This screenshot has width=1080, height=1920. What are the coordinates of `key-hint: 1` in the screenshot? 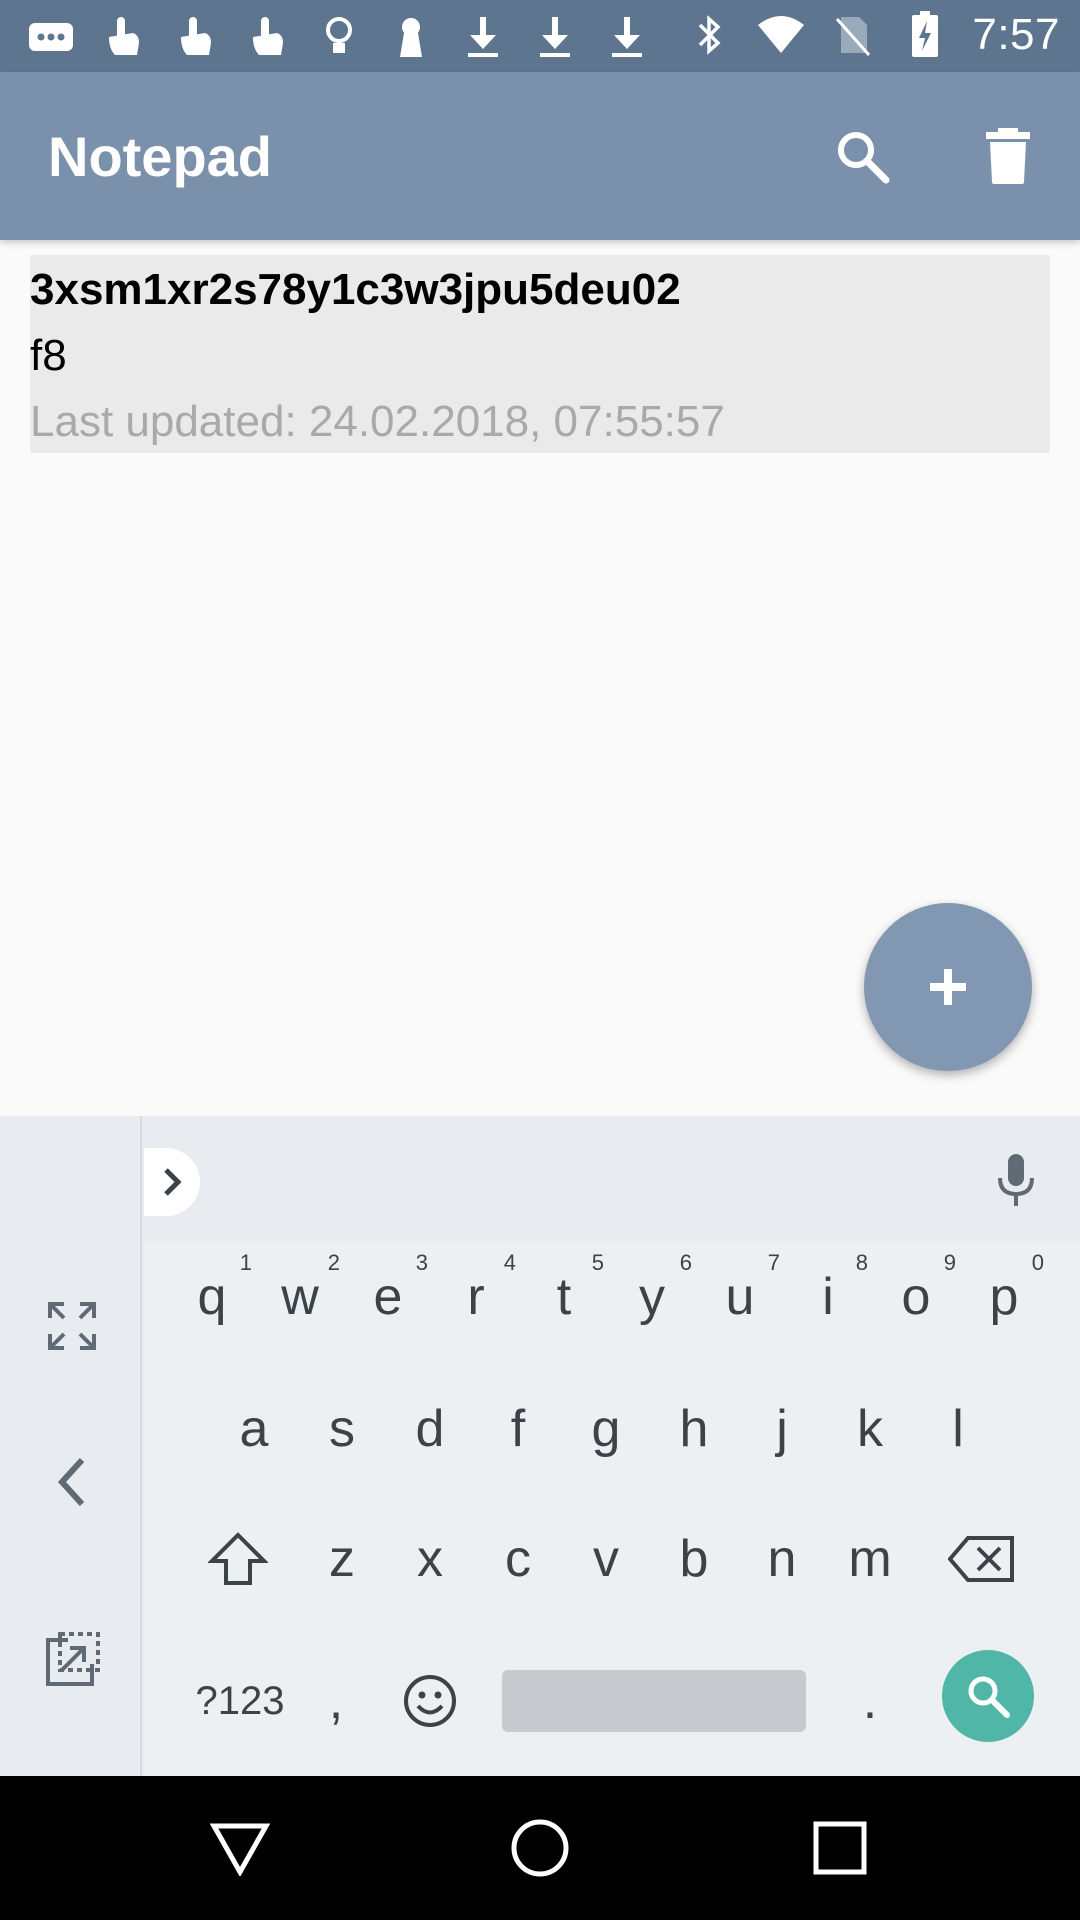 It's located at (245, 1262).